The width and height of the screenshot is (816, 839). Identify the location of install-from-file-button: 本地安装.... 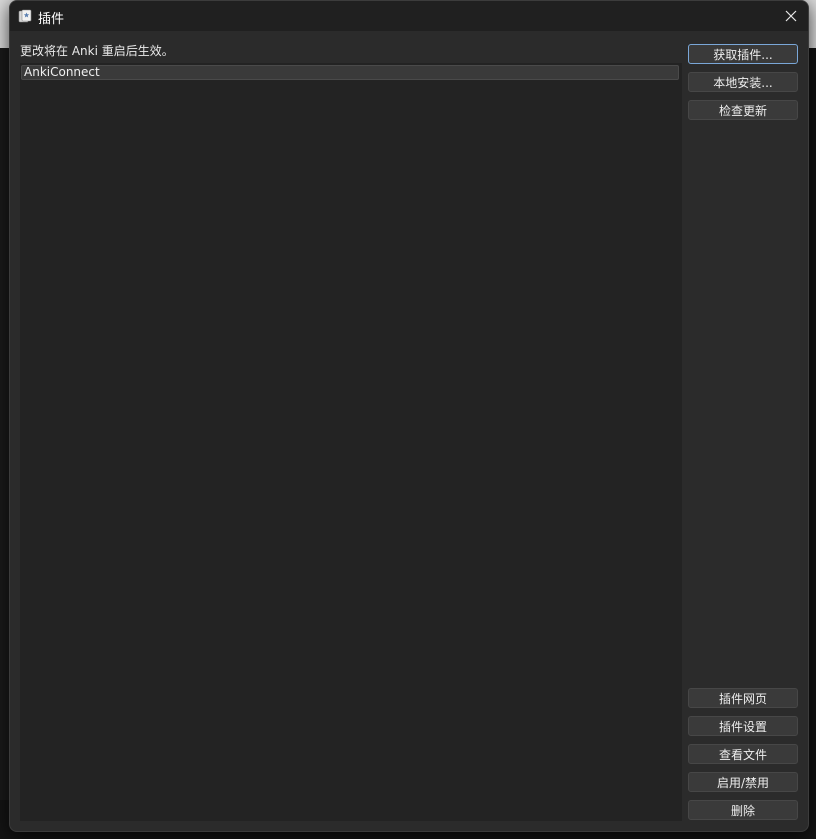
(743, 82).